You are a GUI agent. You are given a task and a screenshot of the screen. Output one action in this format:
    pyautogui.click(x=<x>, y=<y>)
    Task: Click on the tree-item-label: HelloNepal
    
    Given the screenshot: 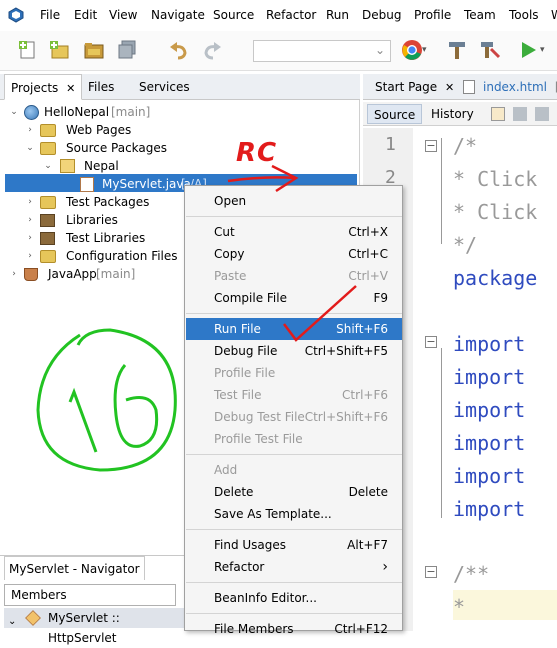 What is the action you would take?
    pyautogui.click(x=77, y=112)
    